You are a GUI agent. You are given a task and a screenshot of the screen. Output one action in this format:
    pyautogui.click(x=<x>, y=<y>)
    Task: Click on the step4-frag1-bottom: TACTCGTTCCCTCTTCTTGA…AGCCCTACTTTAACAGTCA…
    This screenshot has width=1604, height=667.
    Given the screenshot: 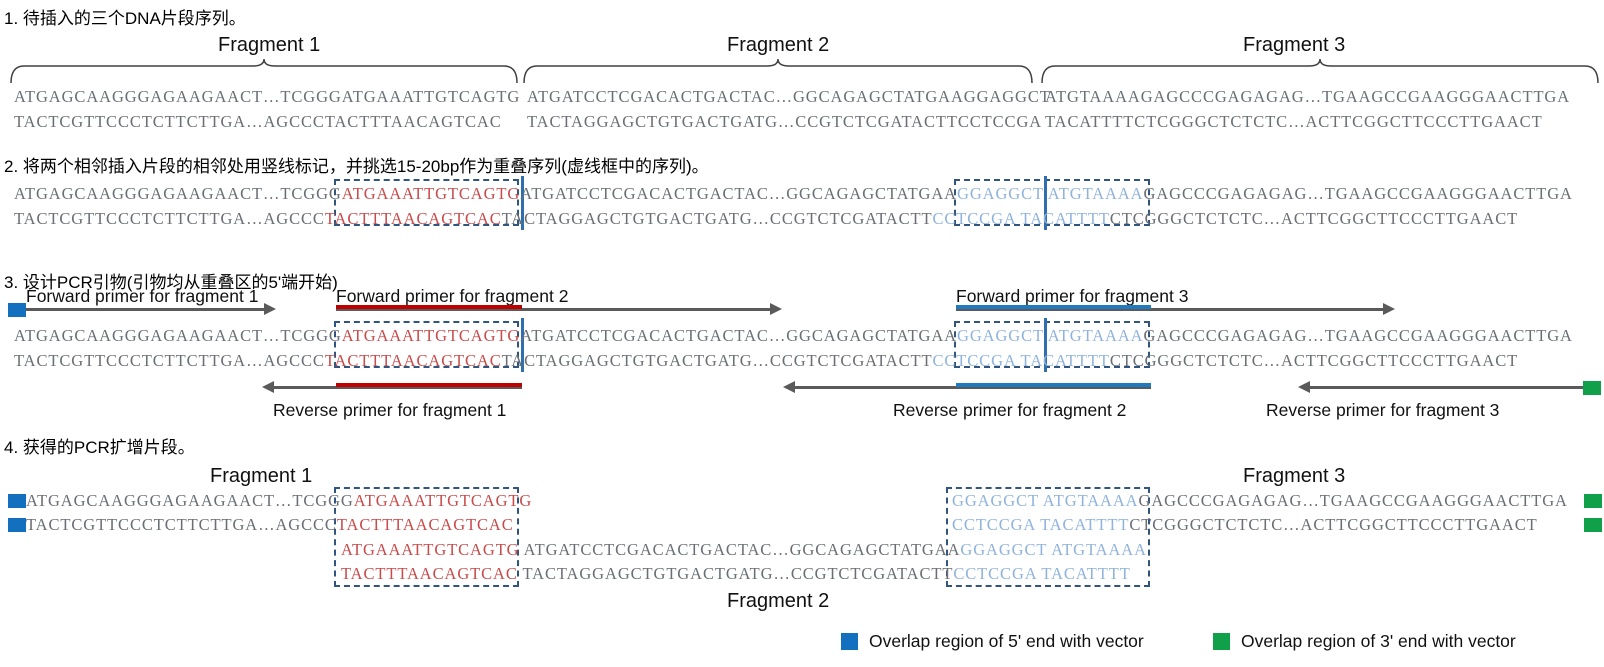 What is the action you would take?
    pyautogui.click(x=270, y=524)
    